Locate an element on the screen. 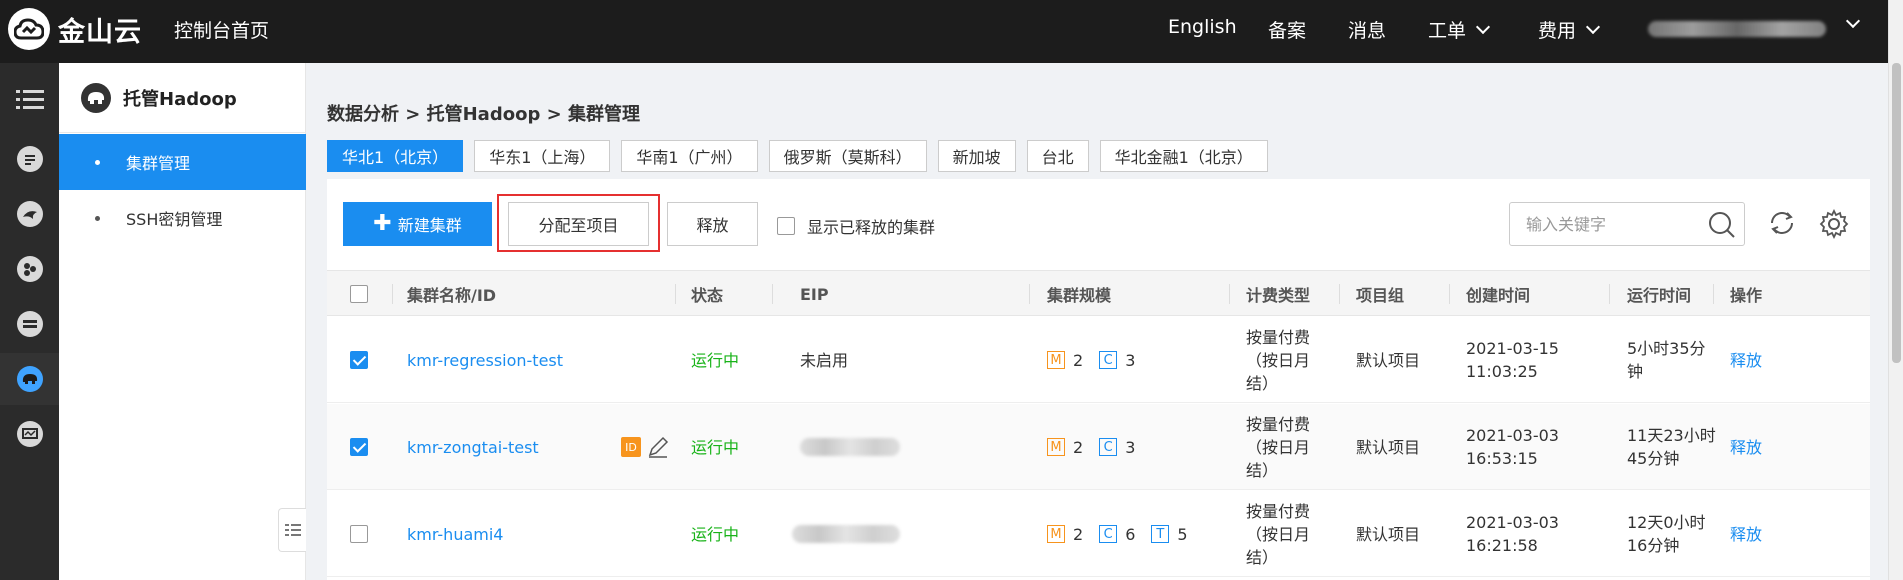 The image size is (1903, 580). refresh-icon is located at coordinates (1782, 223).